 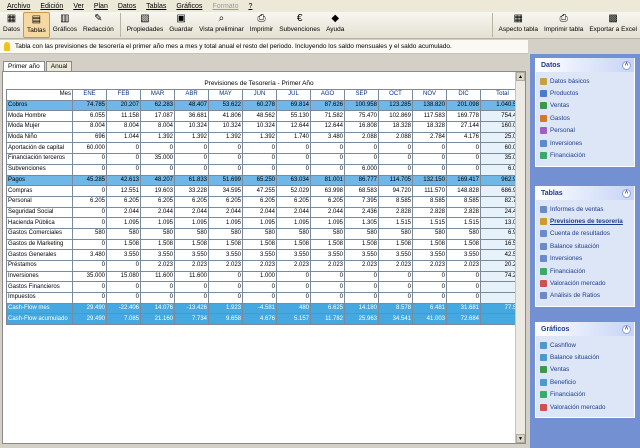 What do you see at coordinates (327, 127) in the screenshot?
I see `table-cell: 12.644` at bounding box center [327, 127].